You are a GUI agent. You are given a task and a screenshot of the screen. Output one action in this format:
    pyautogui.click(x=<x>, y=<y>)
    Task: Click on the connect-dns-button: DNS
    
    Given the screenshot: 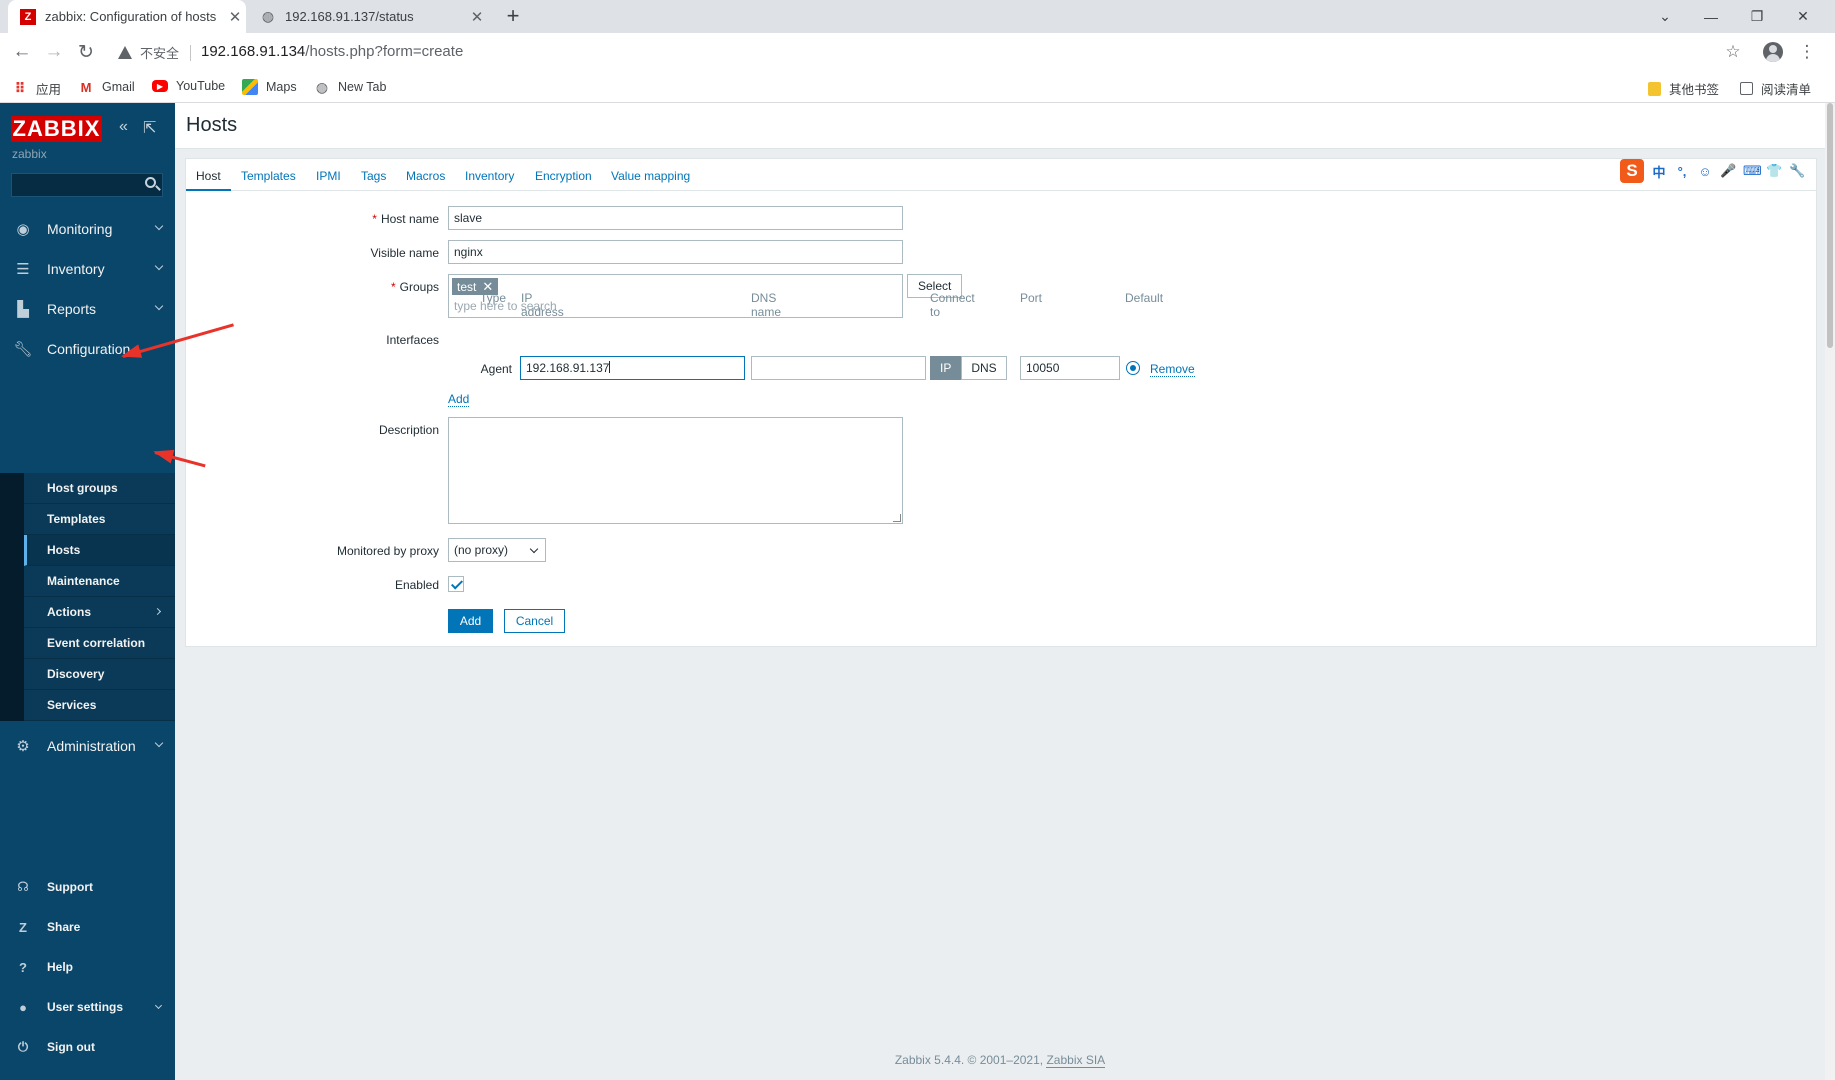 What is the action you would take?
    pyautogui.click(x=984, y=368)
    